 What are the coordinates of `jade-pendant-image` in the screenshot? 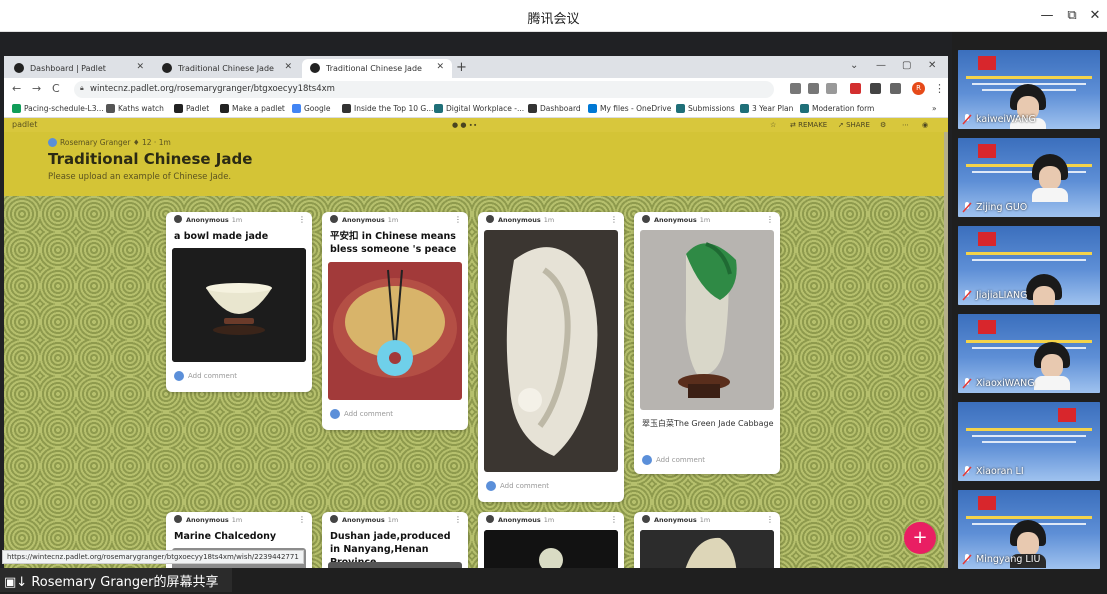 It's located at (395, 331).